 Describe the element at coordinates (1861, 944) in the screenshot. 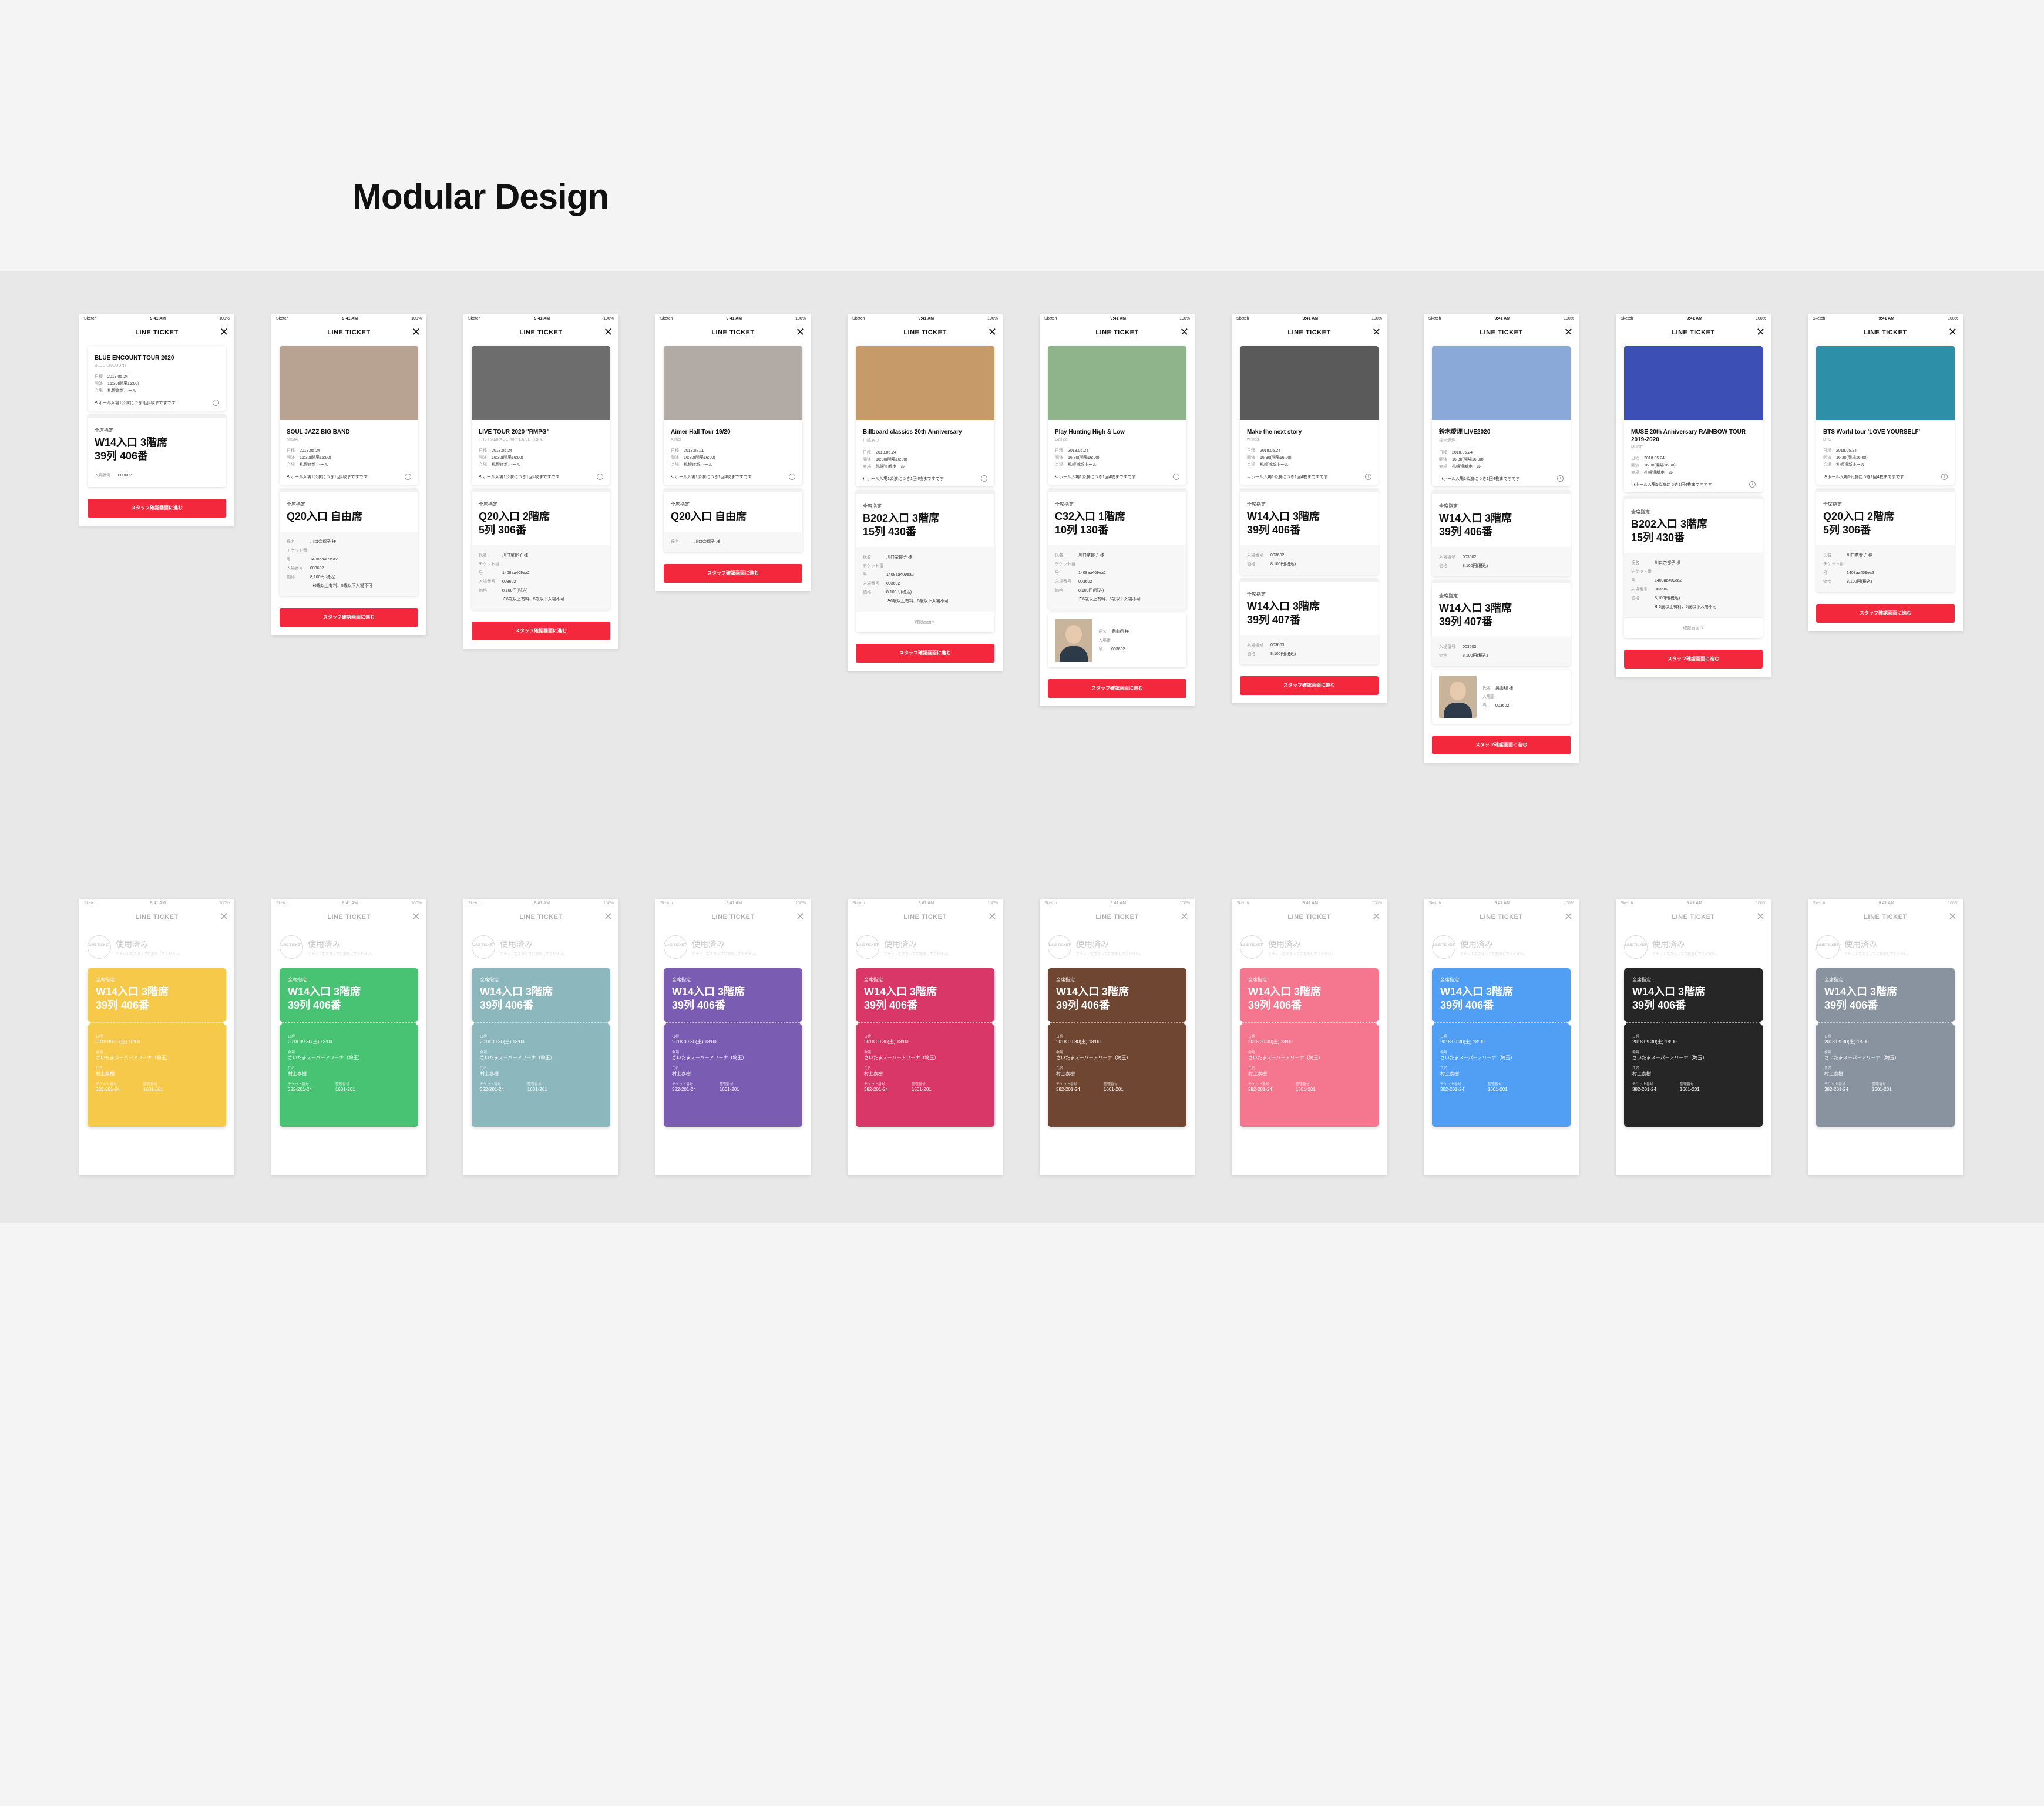

I see `used-title: 使用済み` at that location.